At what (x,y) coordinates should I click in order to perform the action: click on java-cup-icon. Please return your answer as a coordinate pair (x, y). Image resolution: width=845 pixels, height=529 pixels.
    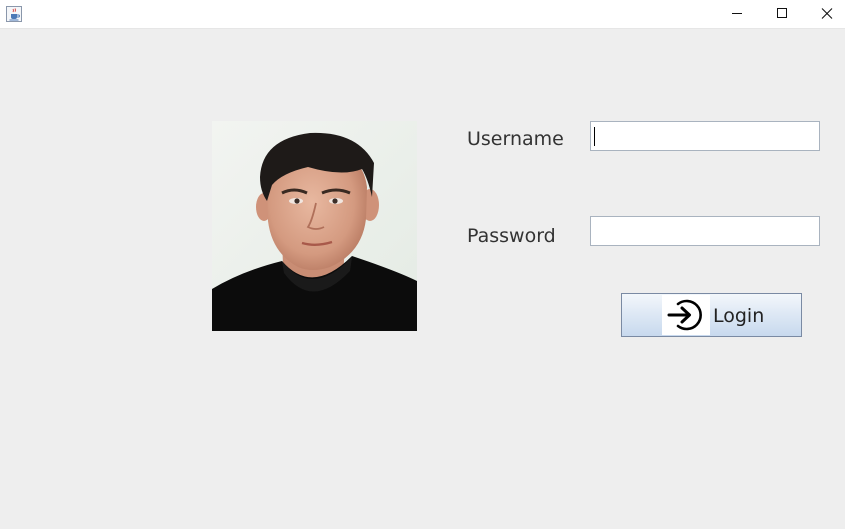
    Looking at the image, I should click on (14, 14).